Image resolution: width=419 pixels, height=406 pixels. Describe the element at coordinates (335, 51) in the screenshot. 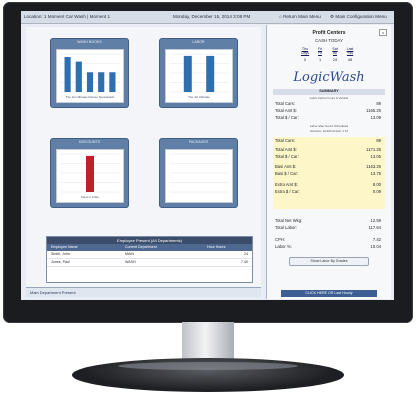

I see `day-link: Sat All` at that location.